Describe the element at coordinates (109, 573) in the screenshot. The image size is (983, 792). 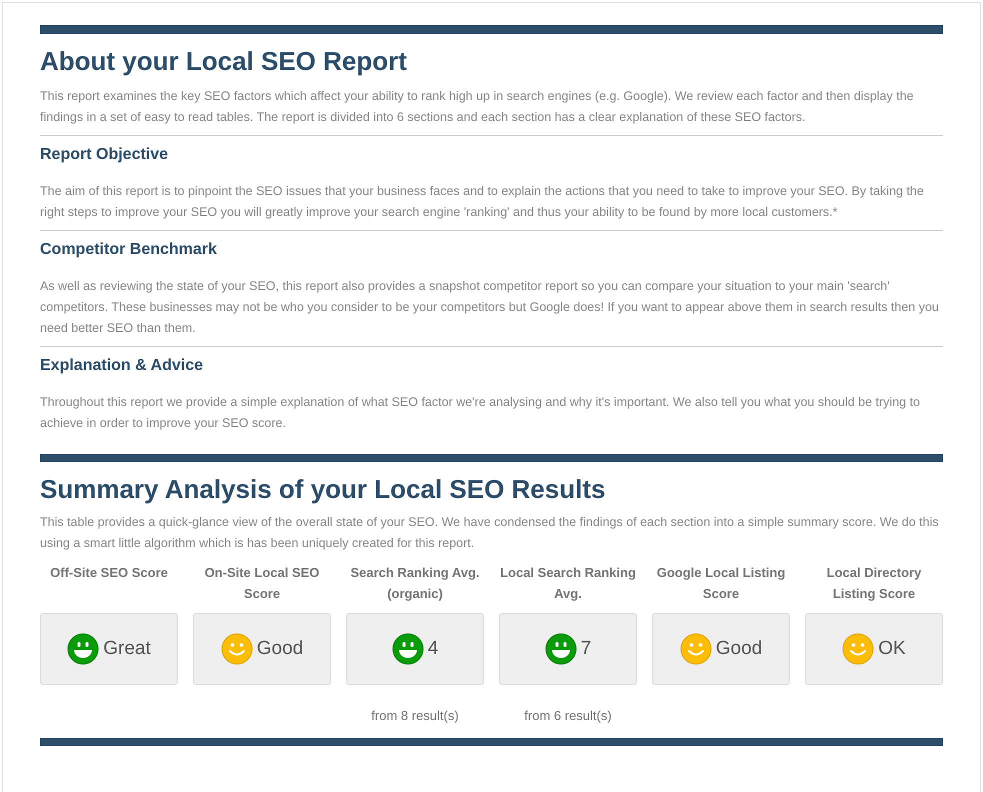
I see `score-label: Off-Site SEO Score` at that location.